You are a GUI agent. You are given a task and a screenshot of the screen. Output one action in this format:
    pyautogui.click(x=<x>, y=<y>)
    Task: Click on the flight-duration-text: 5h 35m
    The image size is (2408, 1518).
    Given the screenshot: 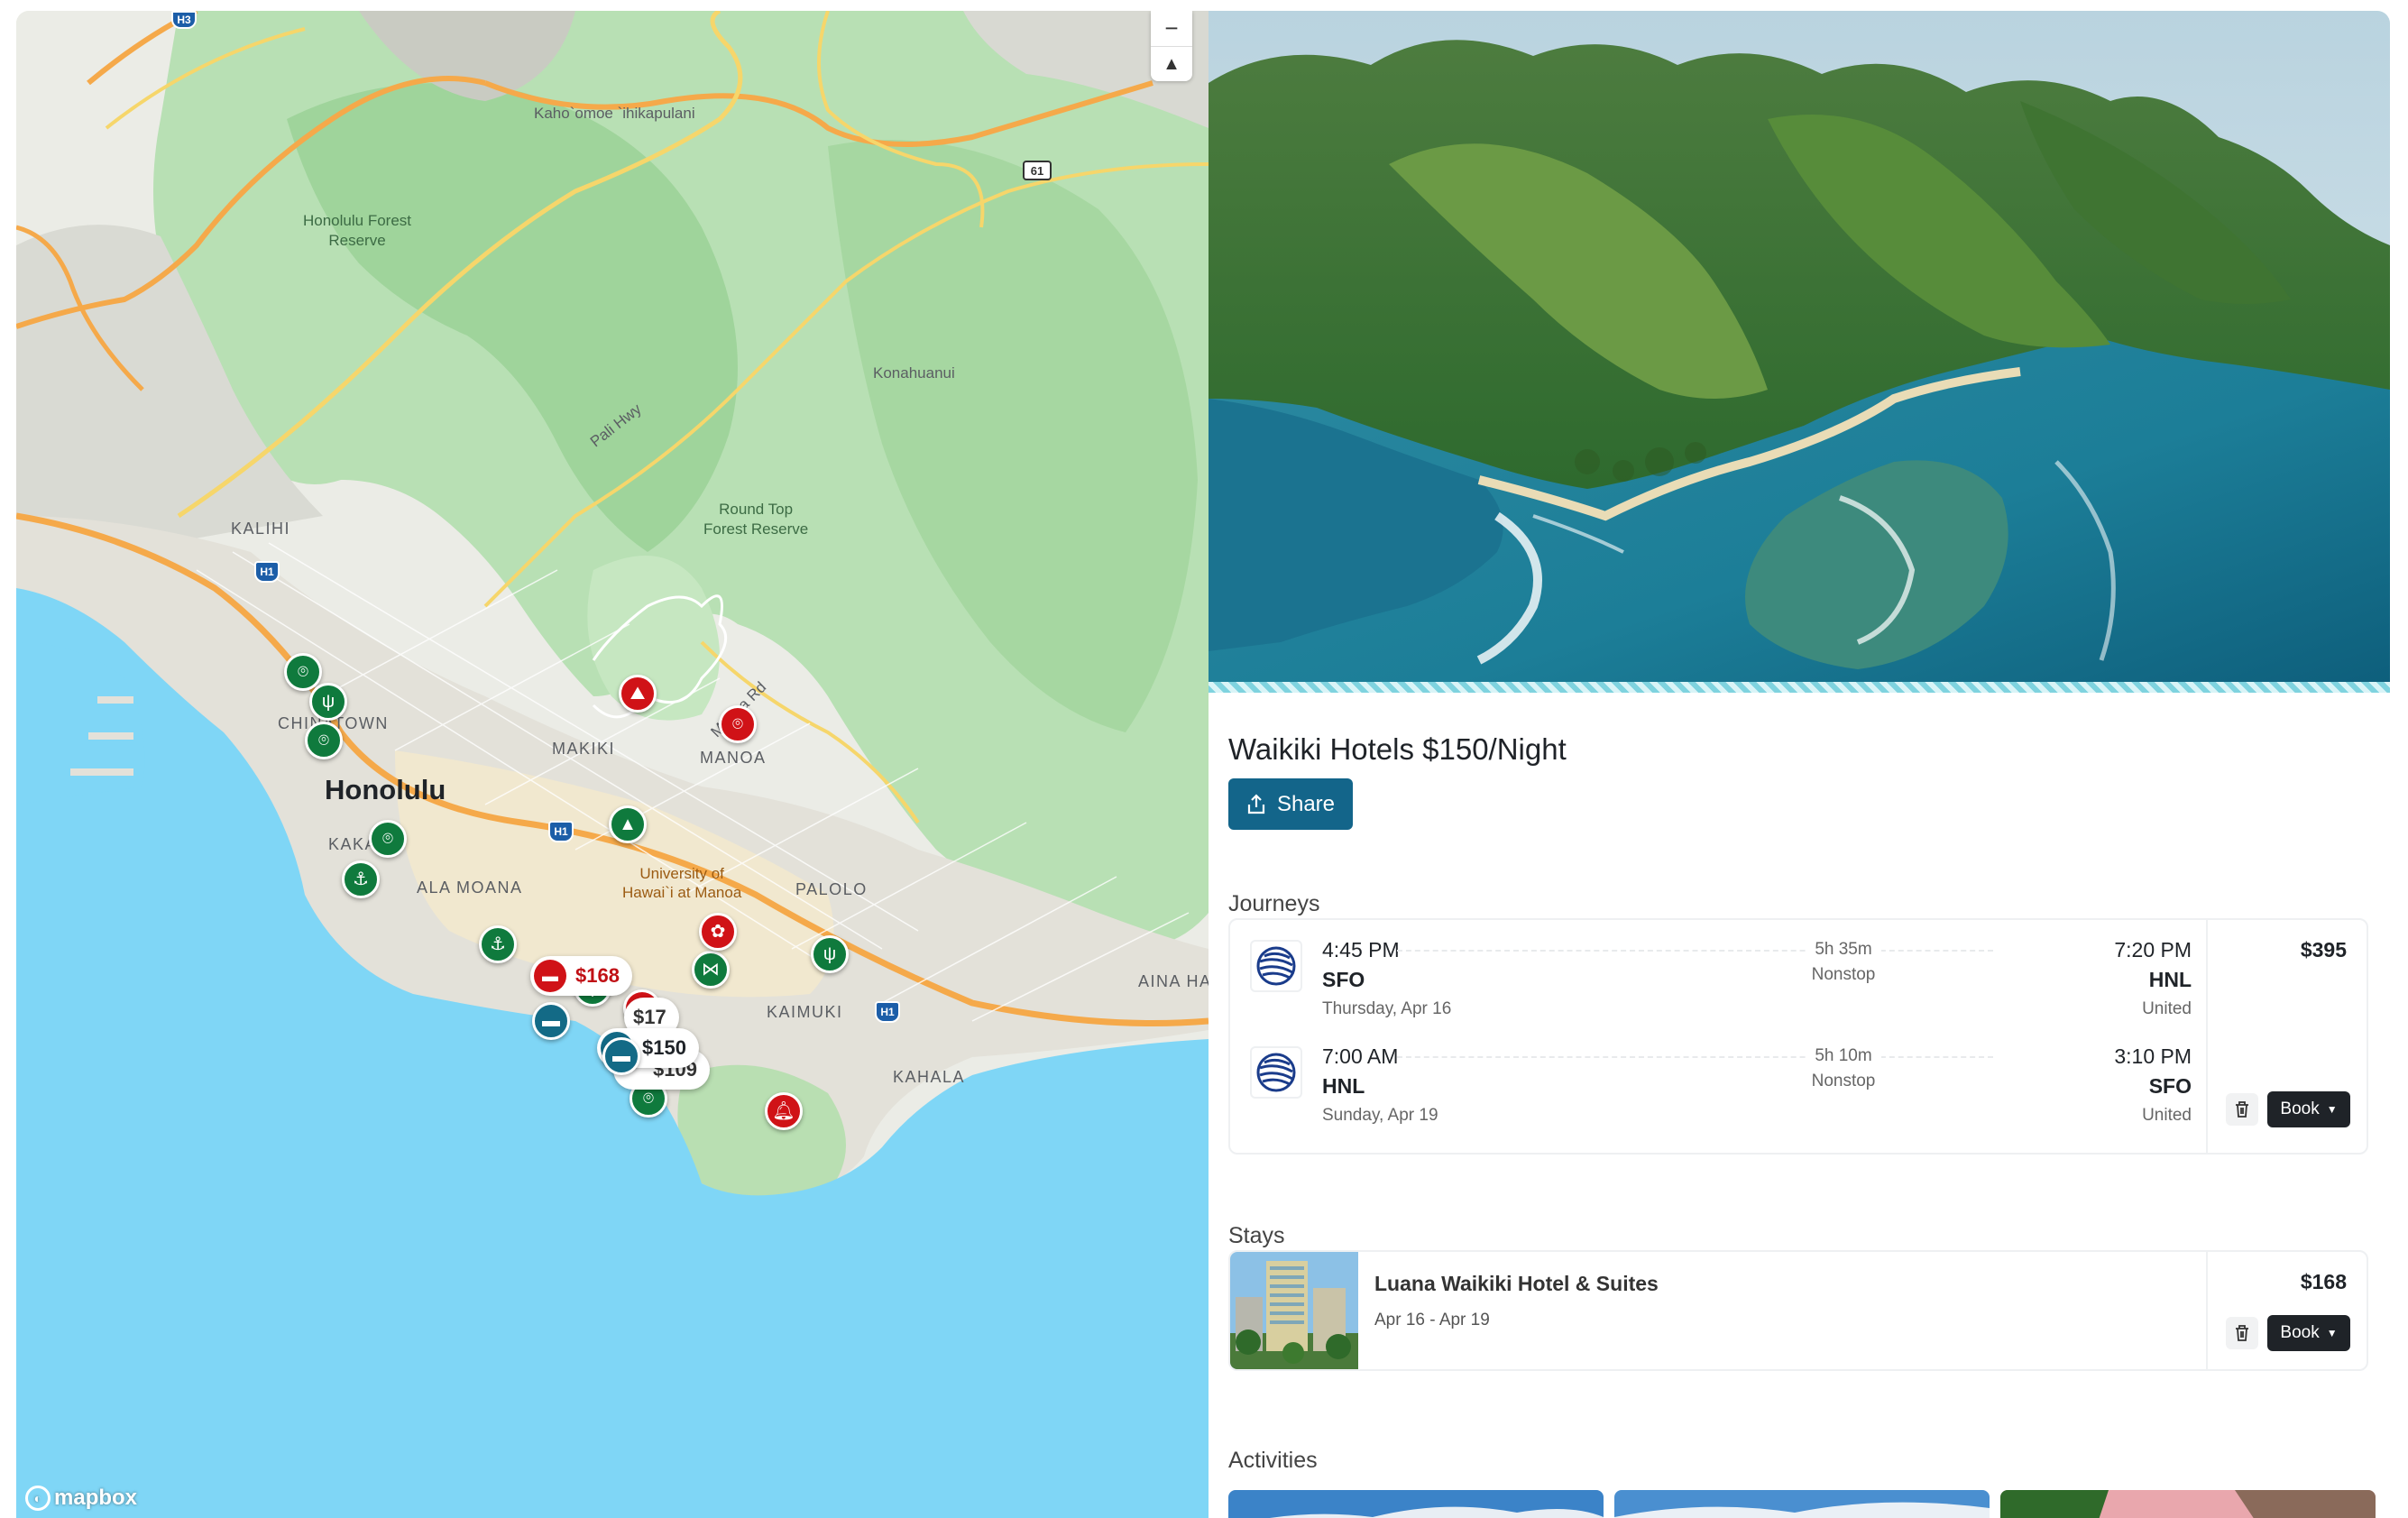 What is the action you would take?
    pyautogui.click(x=1843, y=950)
    